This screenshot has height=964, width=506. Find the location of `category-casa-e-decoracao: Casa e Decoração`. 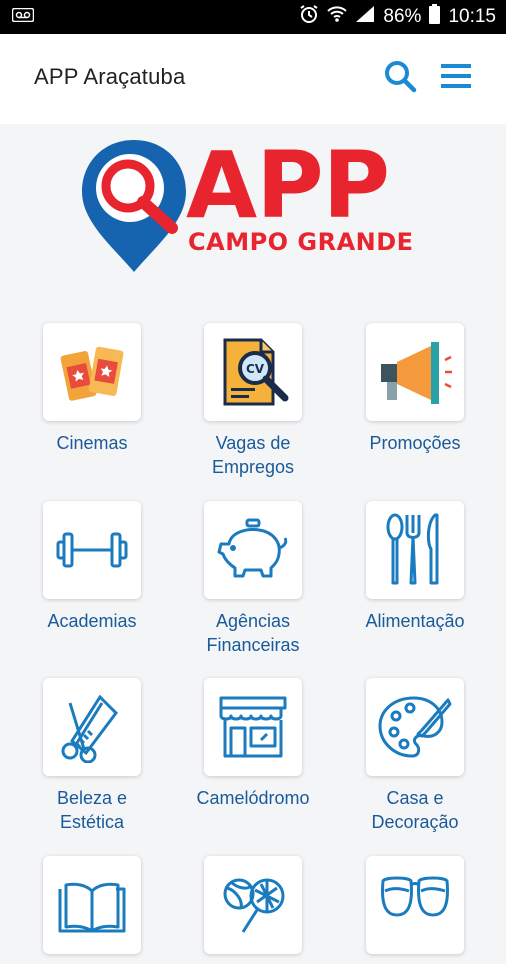

category-casa-e-decoracao: Casa e Decoração is located at coordinates (415, 756).